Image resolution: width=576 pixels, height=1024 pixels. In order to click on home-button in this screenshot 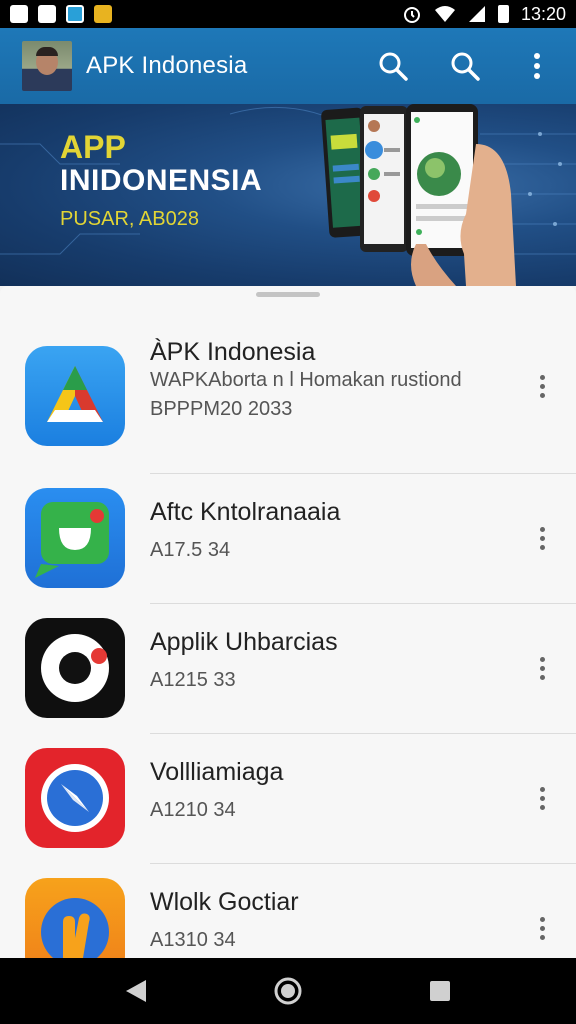, I will do `click(288, 991)`.